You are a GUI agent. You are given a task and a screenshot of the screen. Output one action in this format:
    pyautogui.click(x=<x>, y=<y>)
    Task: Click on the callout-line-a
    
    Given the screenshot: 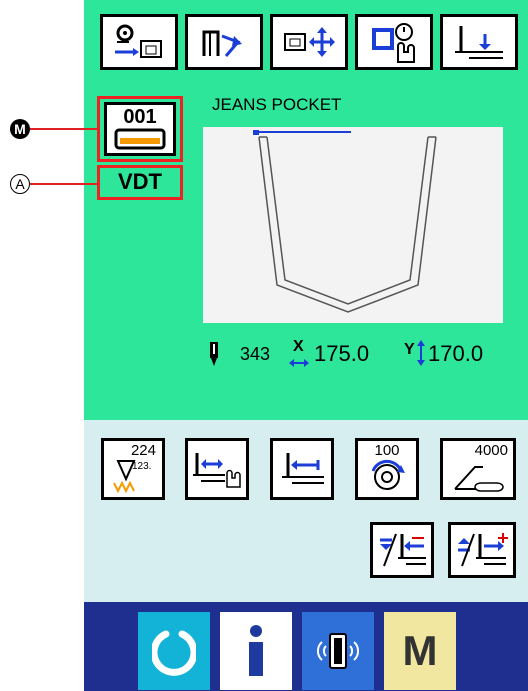 What is the action you would take?
    pyautogui.click(x=64, y=184)
    